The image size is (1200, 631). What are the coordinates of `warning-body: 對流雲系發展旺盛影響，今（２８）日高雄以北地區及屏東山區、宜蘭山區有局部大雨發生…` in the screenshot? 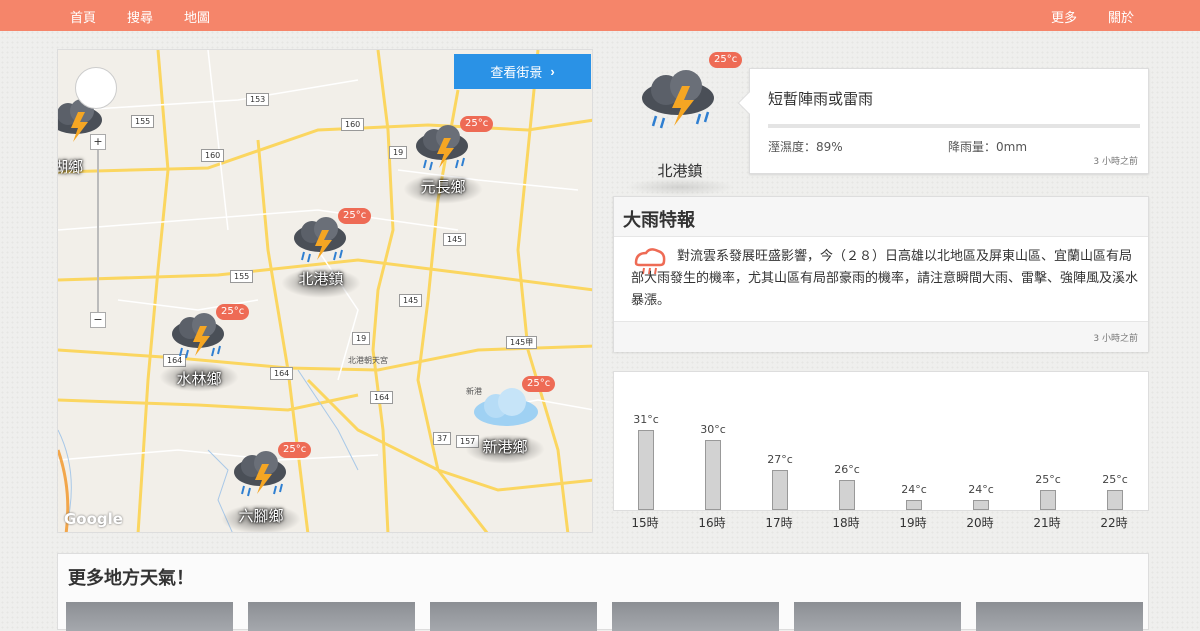 It's located at (885, 278).